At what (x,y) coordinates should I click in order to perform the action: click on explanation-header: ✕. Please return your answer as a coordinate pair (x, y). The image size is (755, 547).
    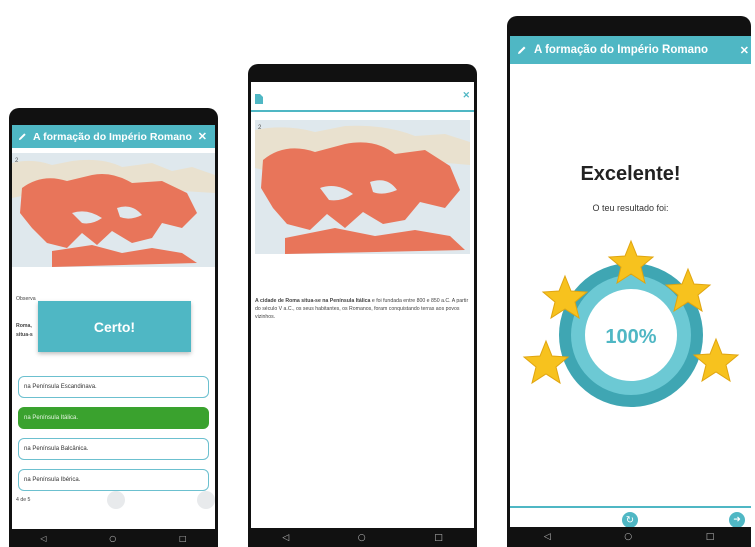
    Looking at the image, I should click on (362, 97).